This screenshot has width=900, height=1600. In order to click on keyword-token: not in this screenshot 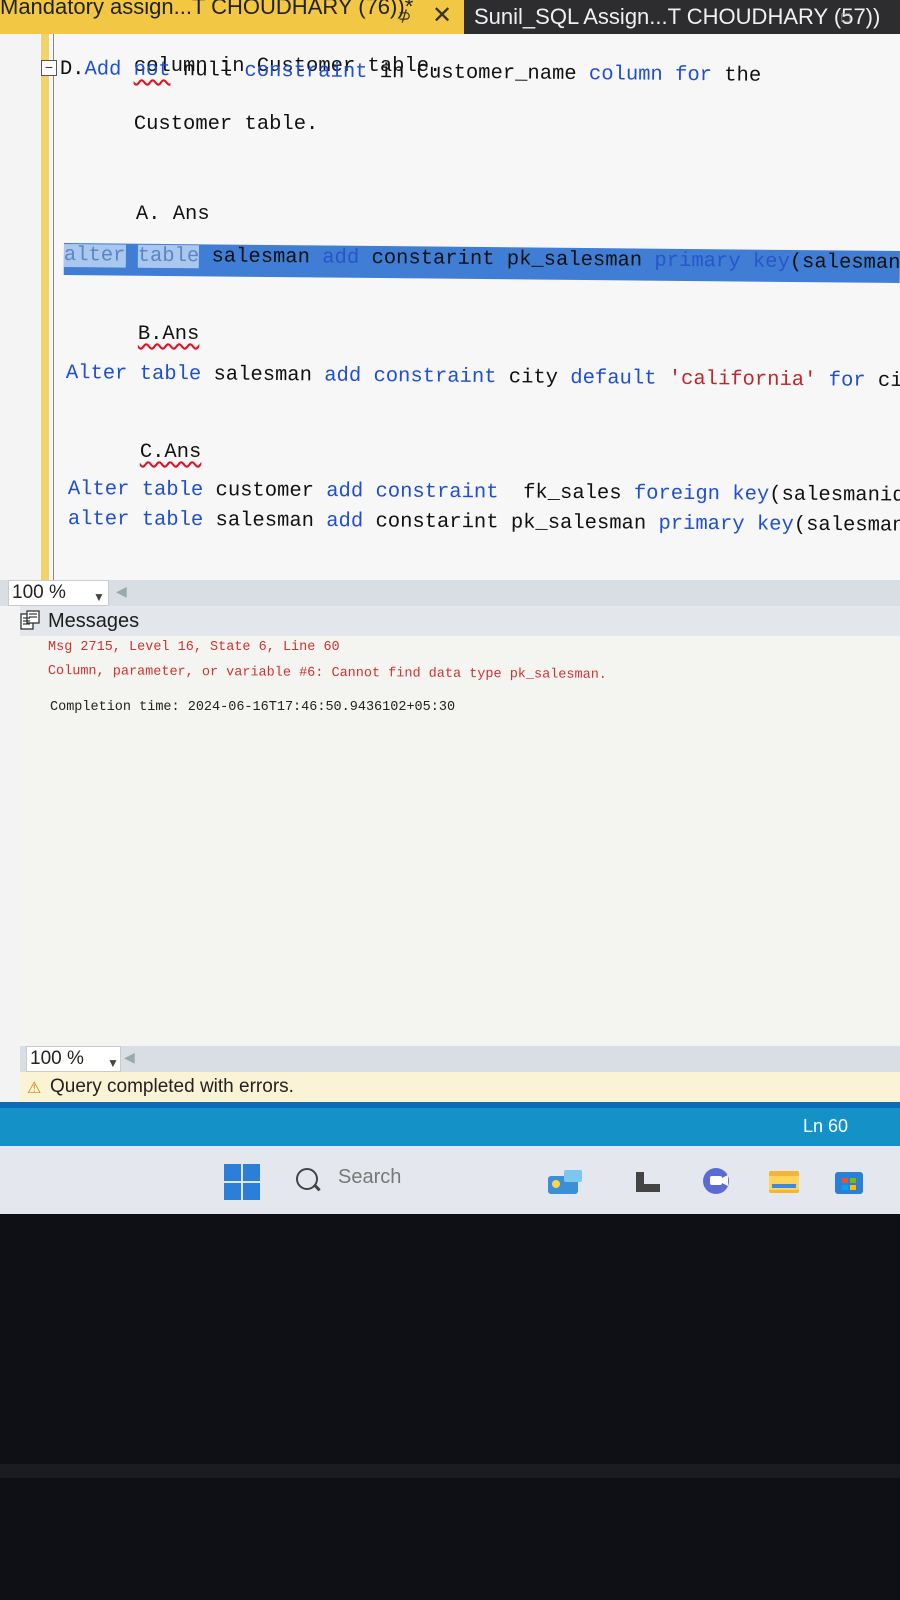, I will do `click(152, 70)`.